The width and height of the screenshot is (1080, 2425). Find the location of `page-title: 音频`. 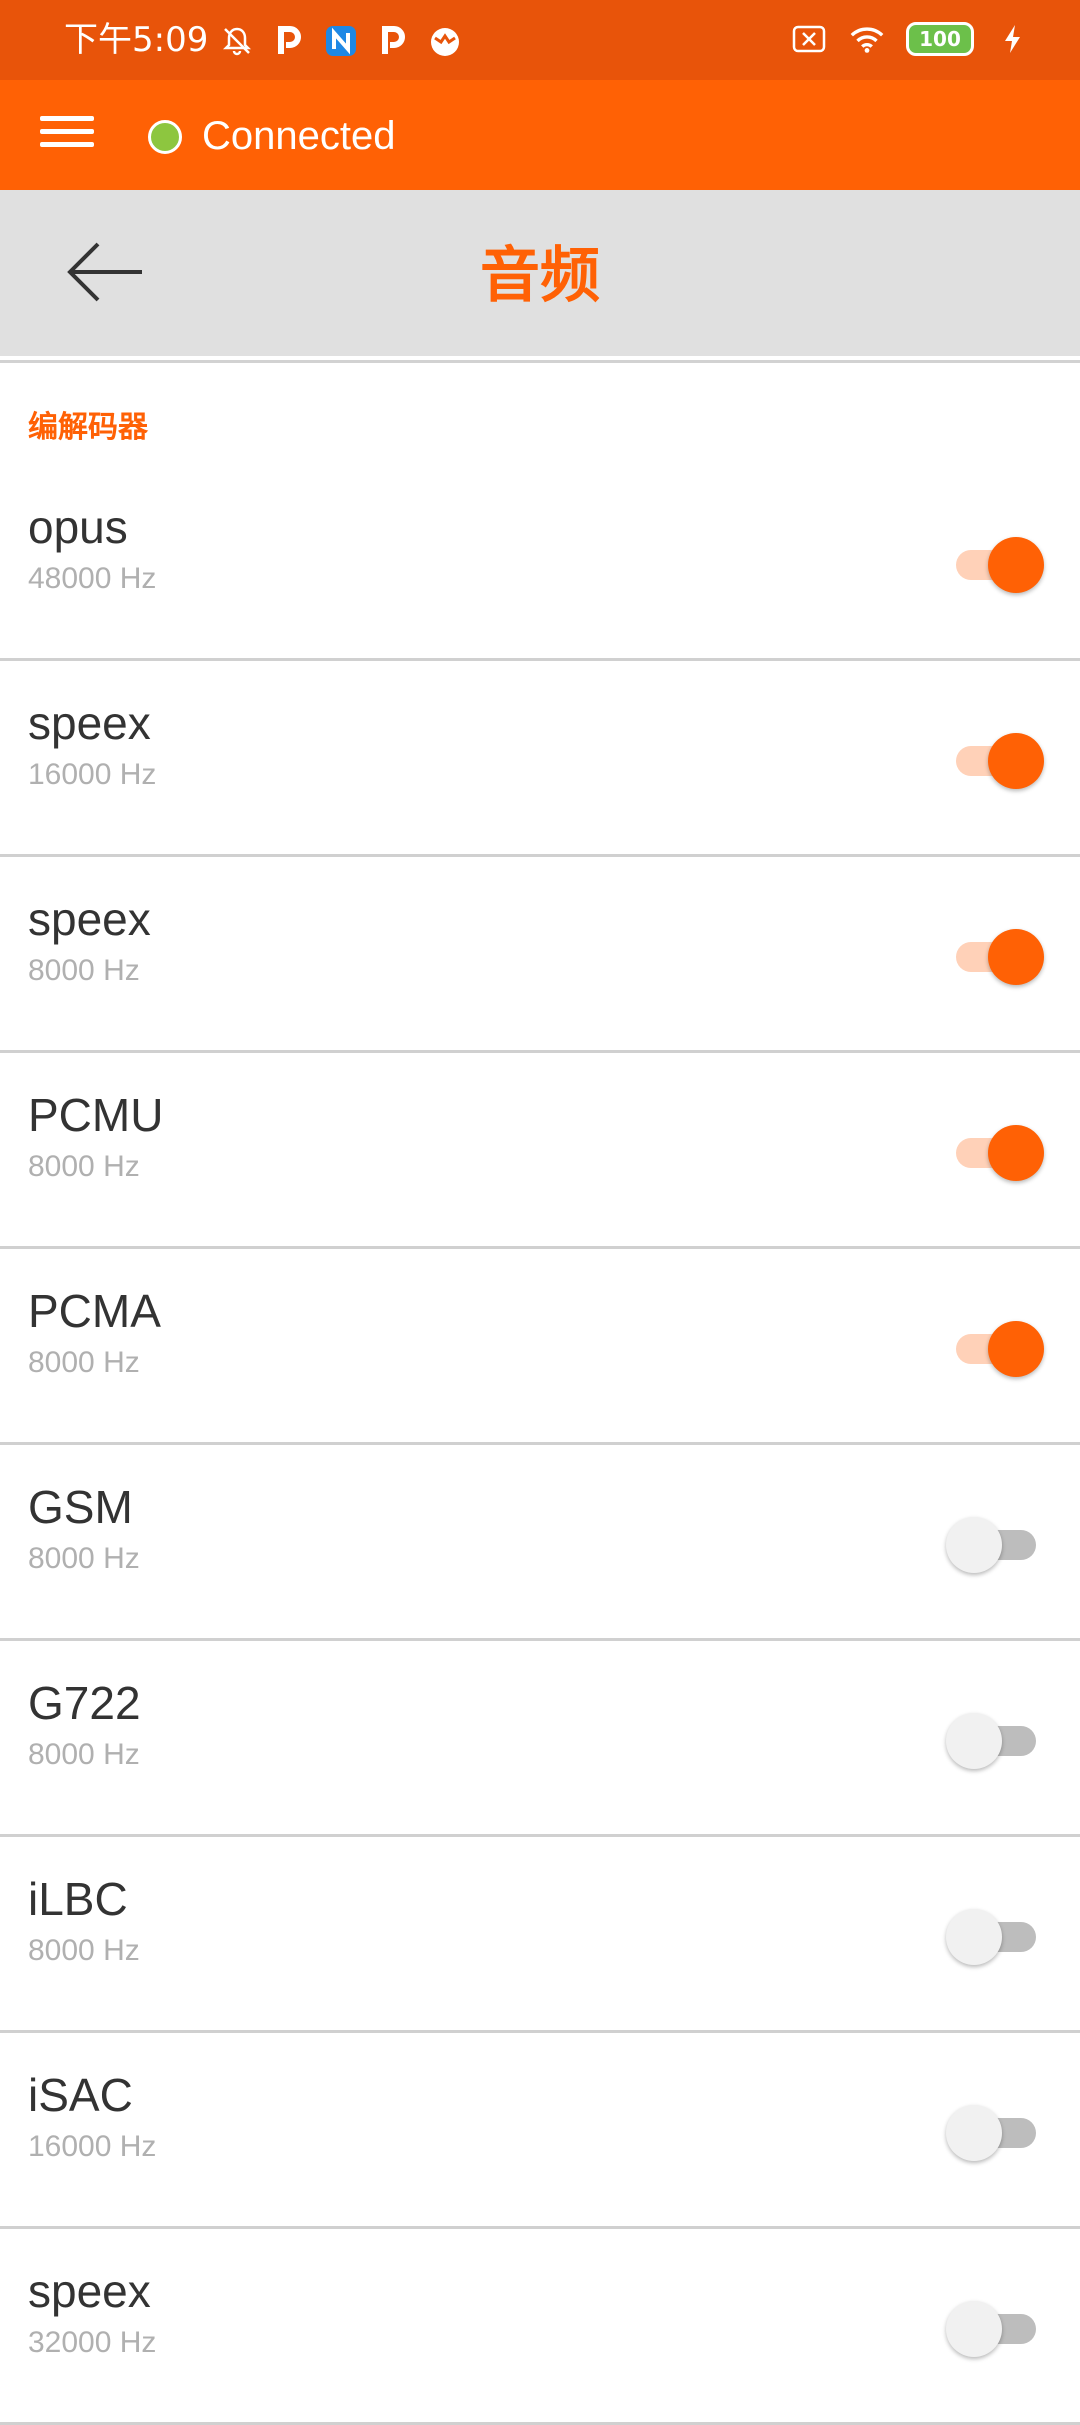

page-title: 音频 is located at coordinates (540, 276).